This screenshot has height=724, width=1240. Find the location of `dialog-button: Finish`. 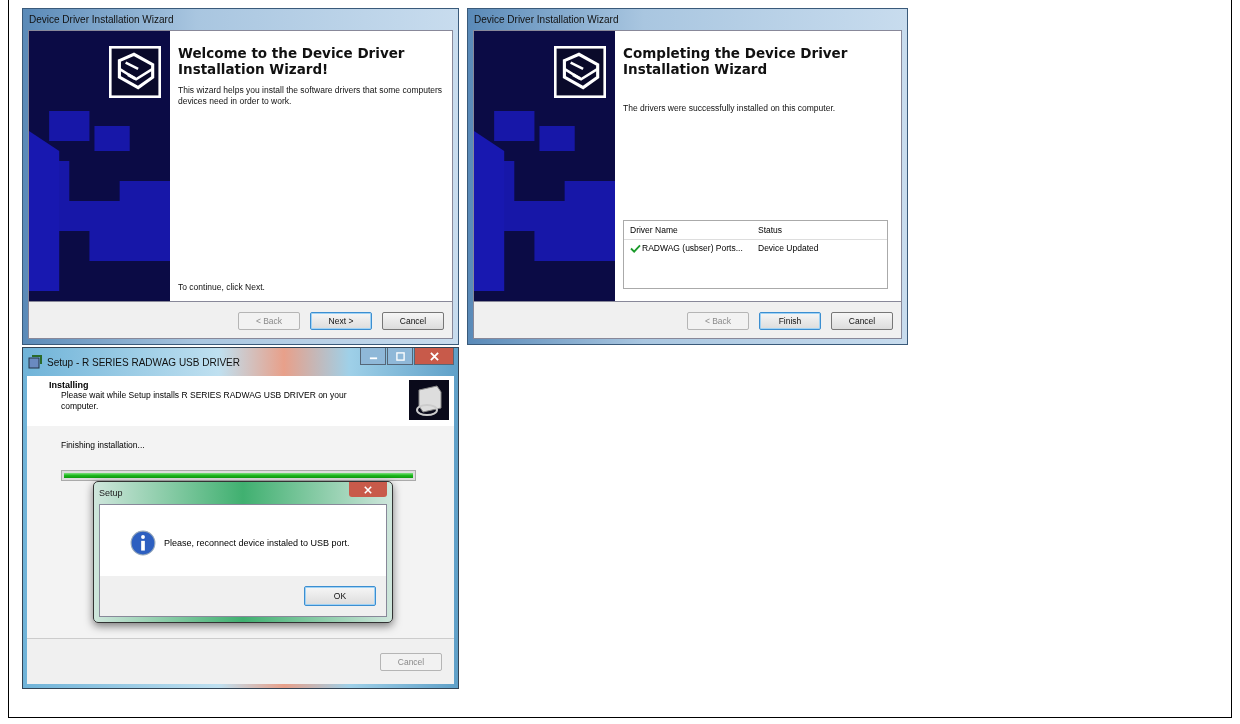

dialog-button: Finish is located at coordinates (790, 321).